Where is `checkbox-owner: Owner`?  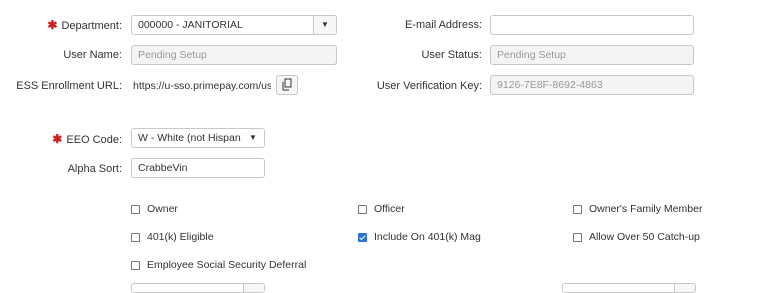
checkbox-owner: Owner is located at coordinates (154, 209).